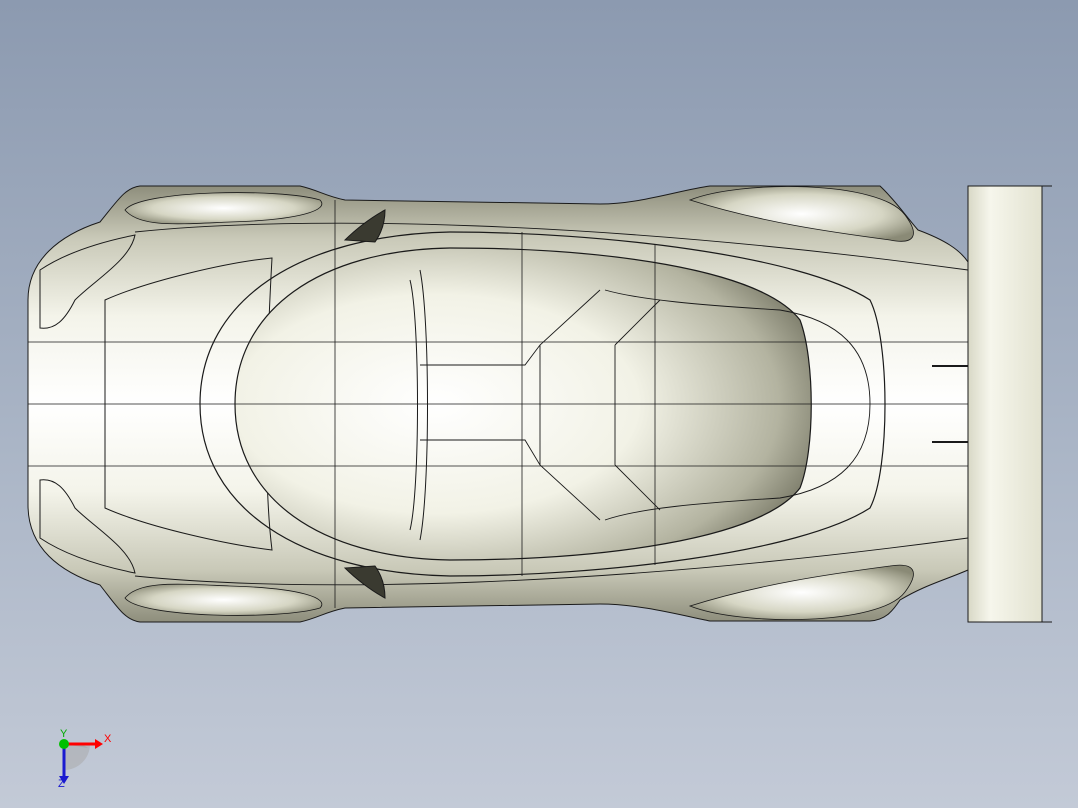  Describe the element at coordinates (1005, 404) in the screenshot. I see `rear-wing` at that location.